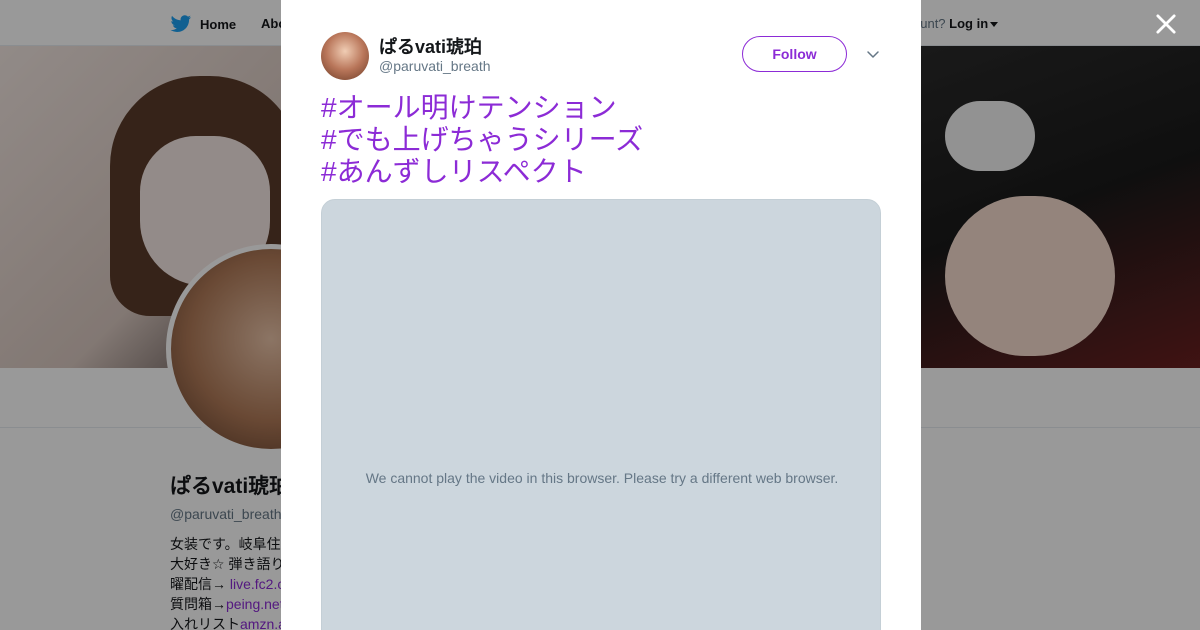  I want to click on hashtag-link: #オール明けテンション, so click(601, 108).